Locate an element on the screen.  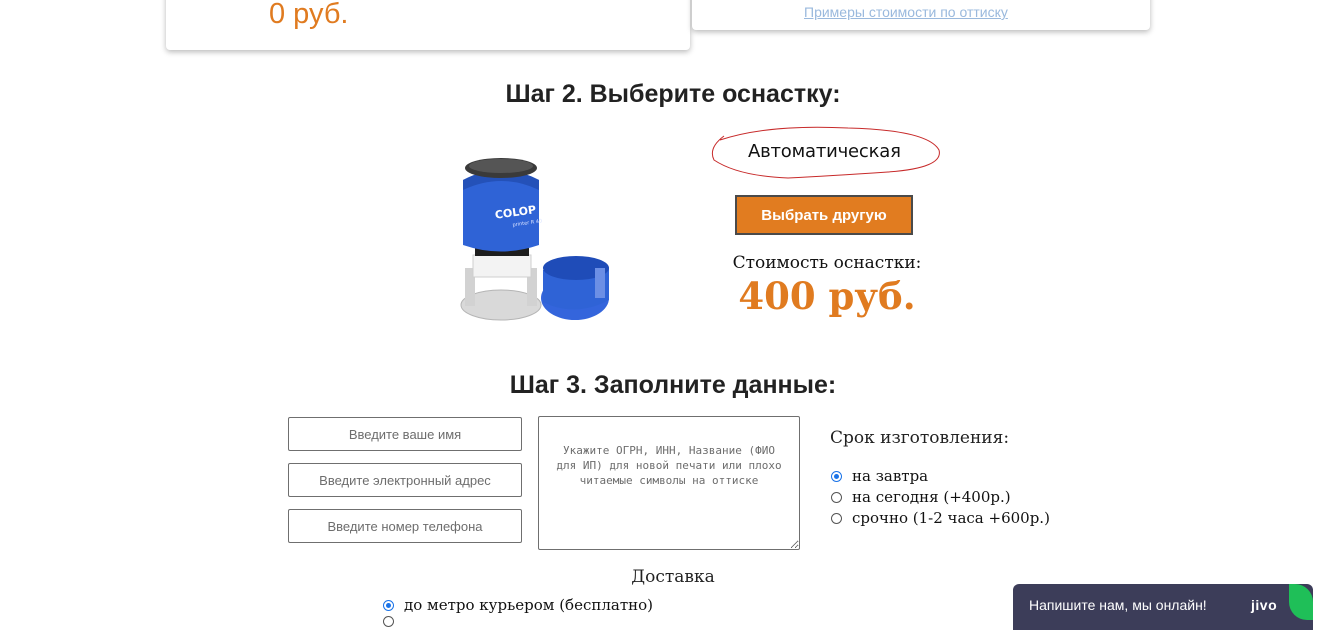
rig-type-value: Автоматическая is located at coordinates (824, 151).